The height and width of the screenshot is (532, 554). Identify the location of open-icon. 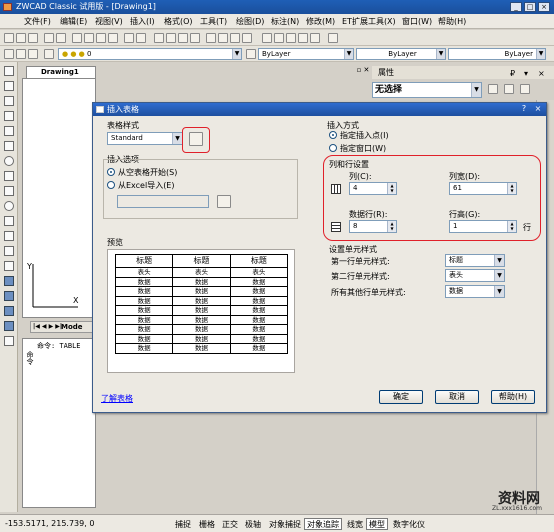
(21, 38).